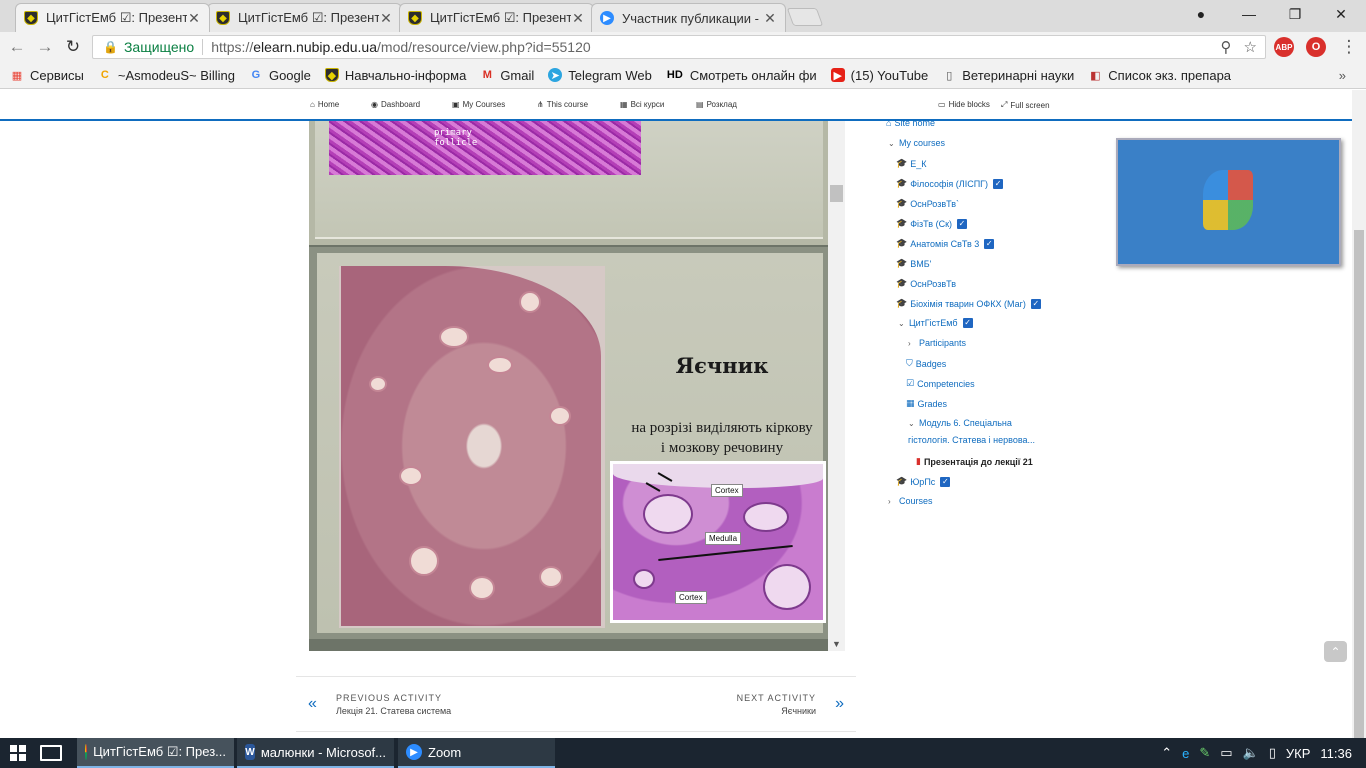 This screenshot has height=768, width=1366. Describe the element at coordinates (476, 753) in the screenshot. I see `taskbar-app-zoom: ▶ Zoom` at that location.